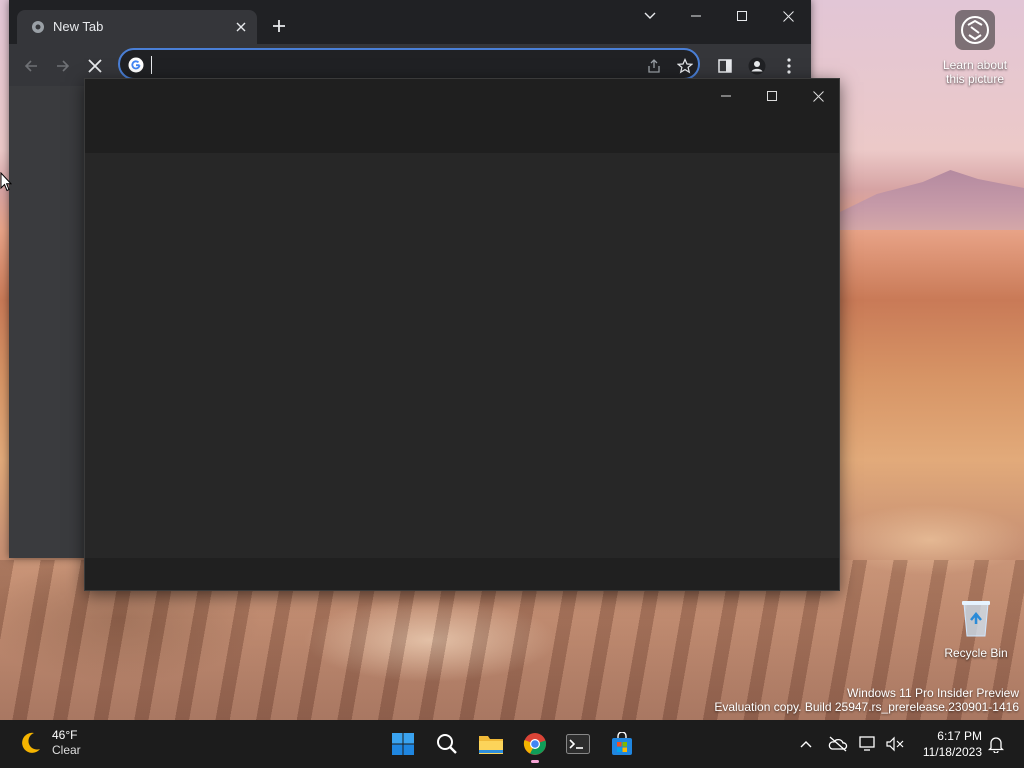 This screenshot has height=768, width=1024. Describe the element at coordinates (410, 22) in the screenshot. I see `tab-strip: New Tab` at that location.